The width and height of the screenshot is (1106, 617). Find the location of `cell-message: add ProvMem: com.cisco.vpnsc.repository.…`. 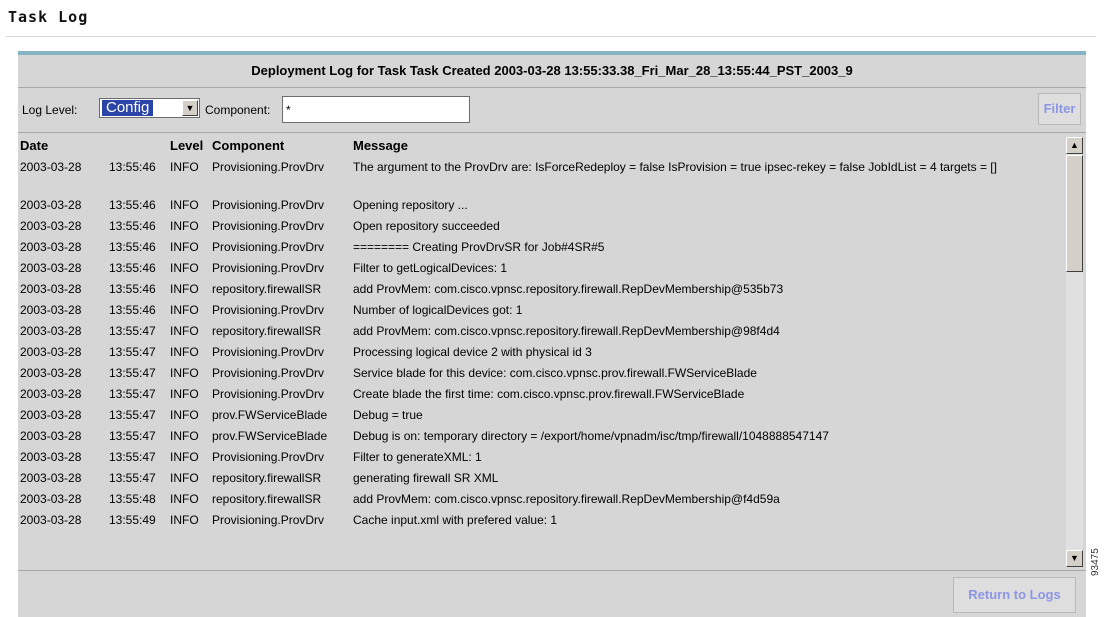

cell-message: add ProvMem: com.cisco.vpnsc.repository.… is located at coordinates (568, 289).